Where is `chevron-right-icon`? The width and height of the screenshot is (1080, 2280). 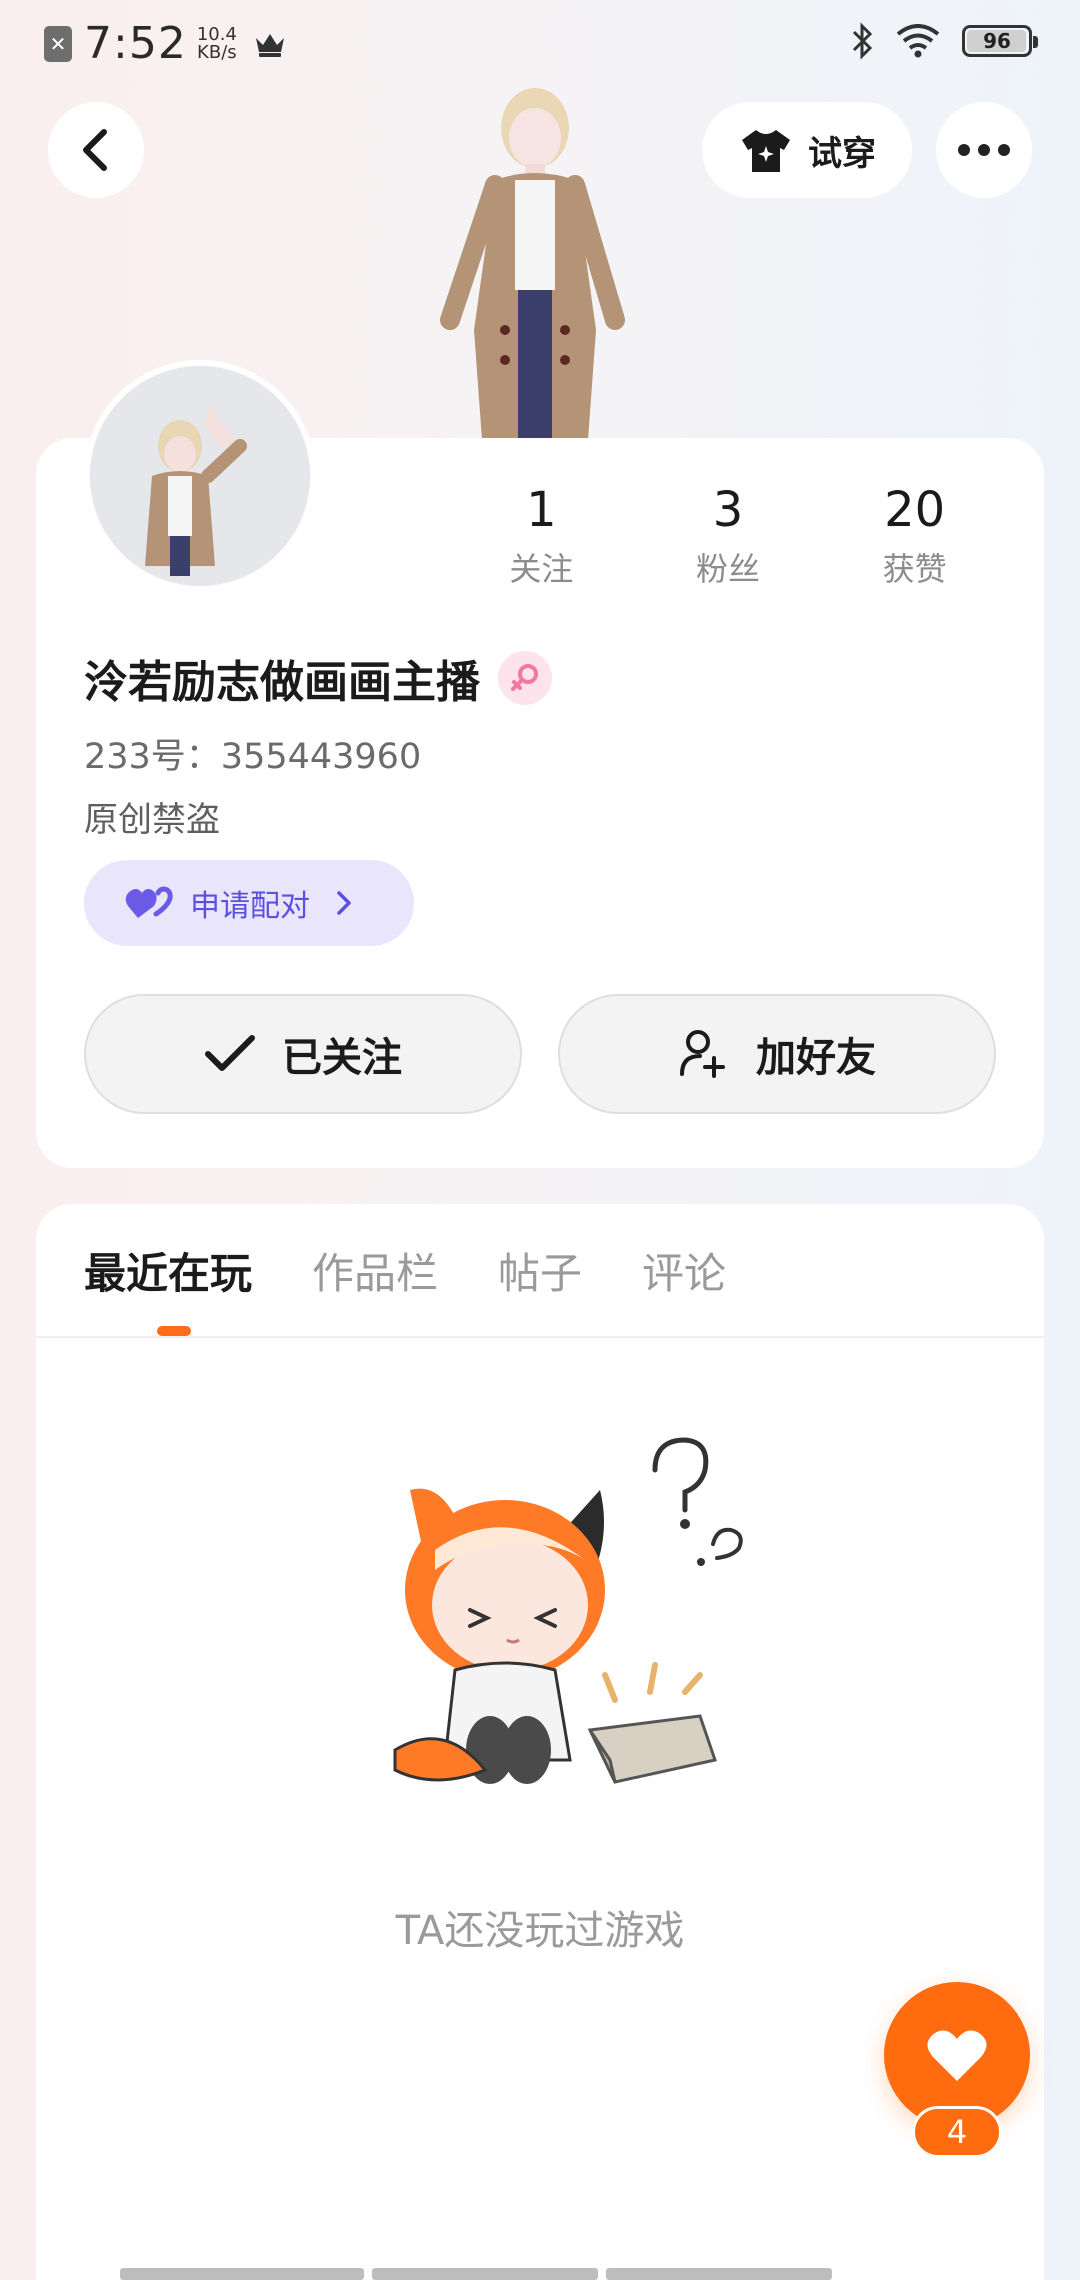 chevron-right-icon is located at coordinates (344, 903).